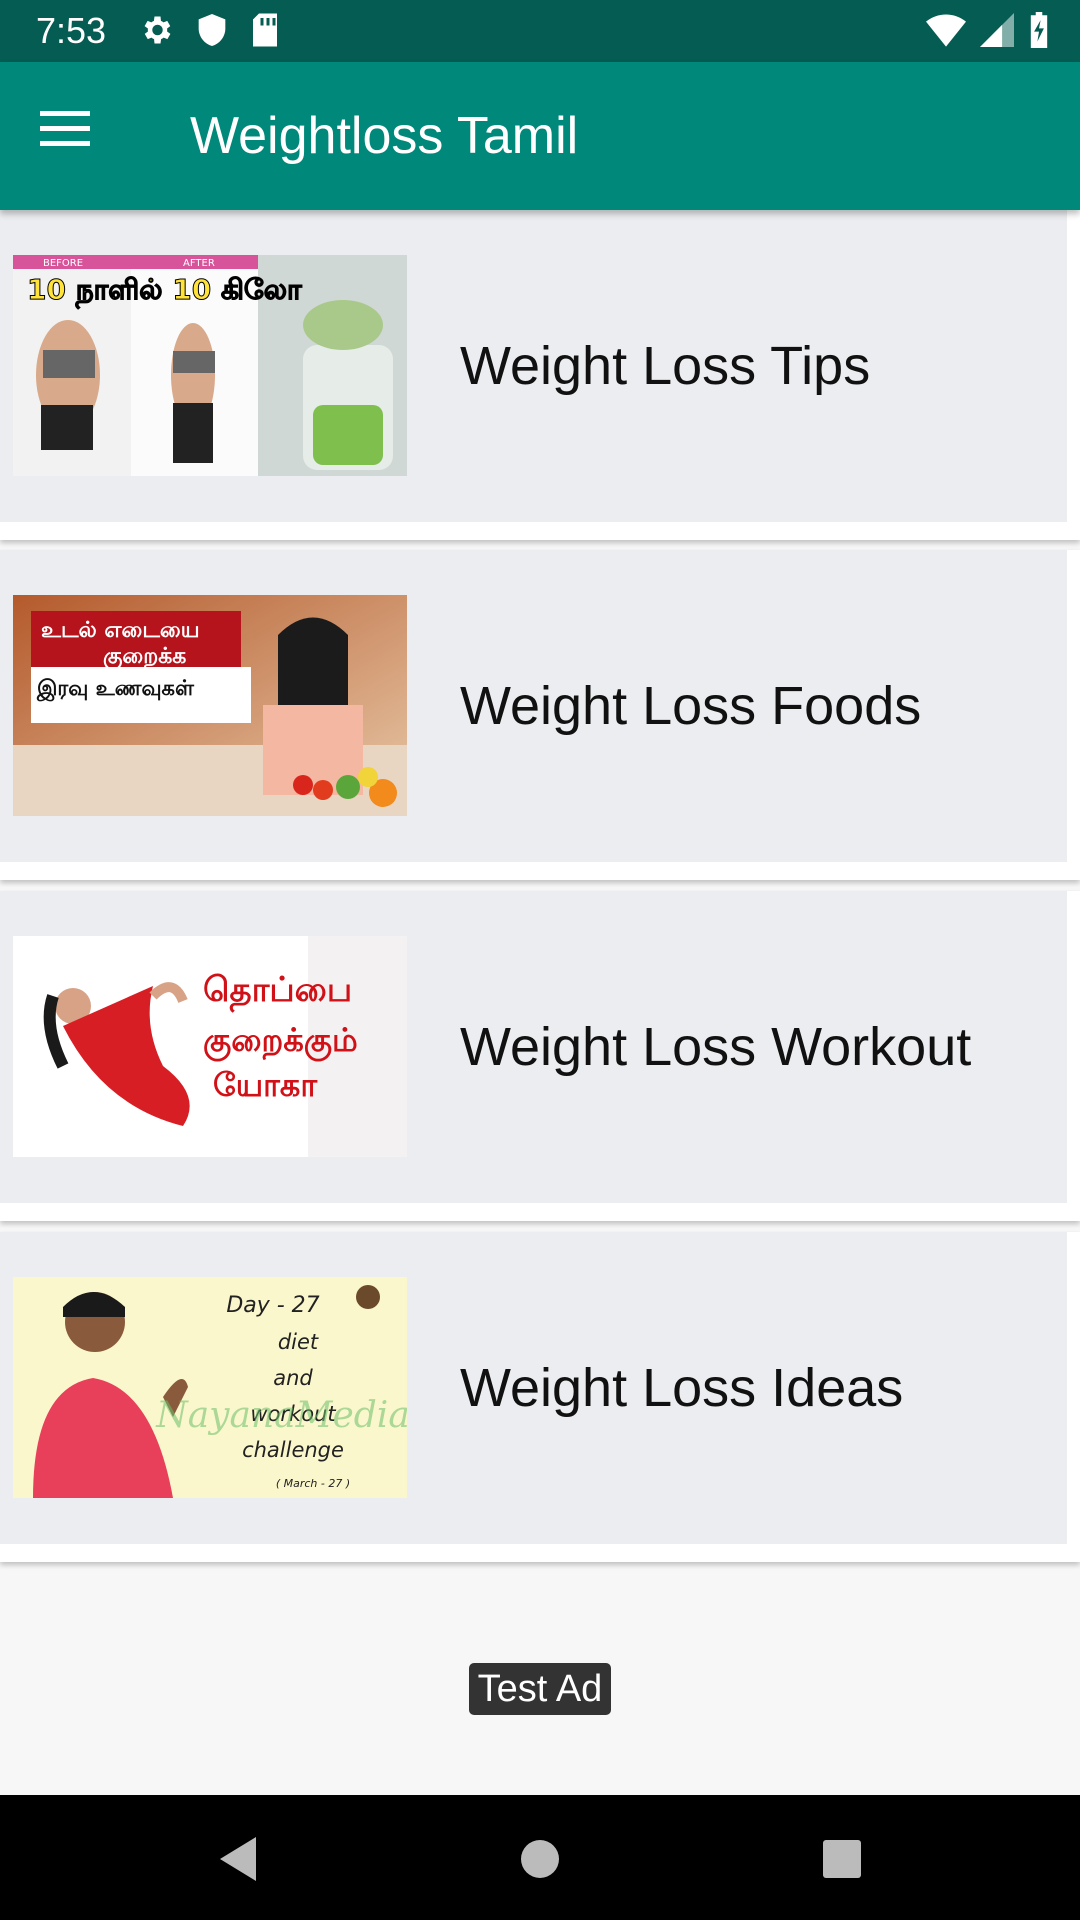 Image resolution: width=1080 pixels, height=1920 pixels. What do you see at coordinates (665, 366) in the screenshot?
I see `item-label: Weight Loss Tips` at bounding box center [665, 366].